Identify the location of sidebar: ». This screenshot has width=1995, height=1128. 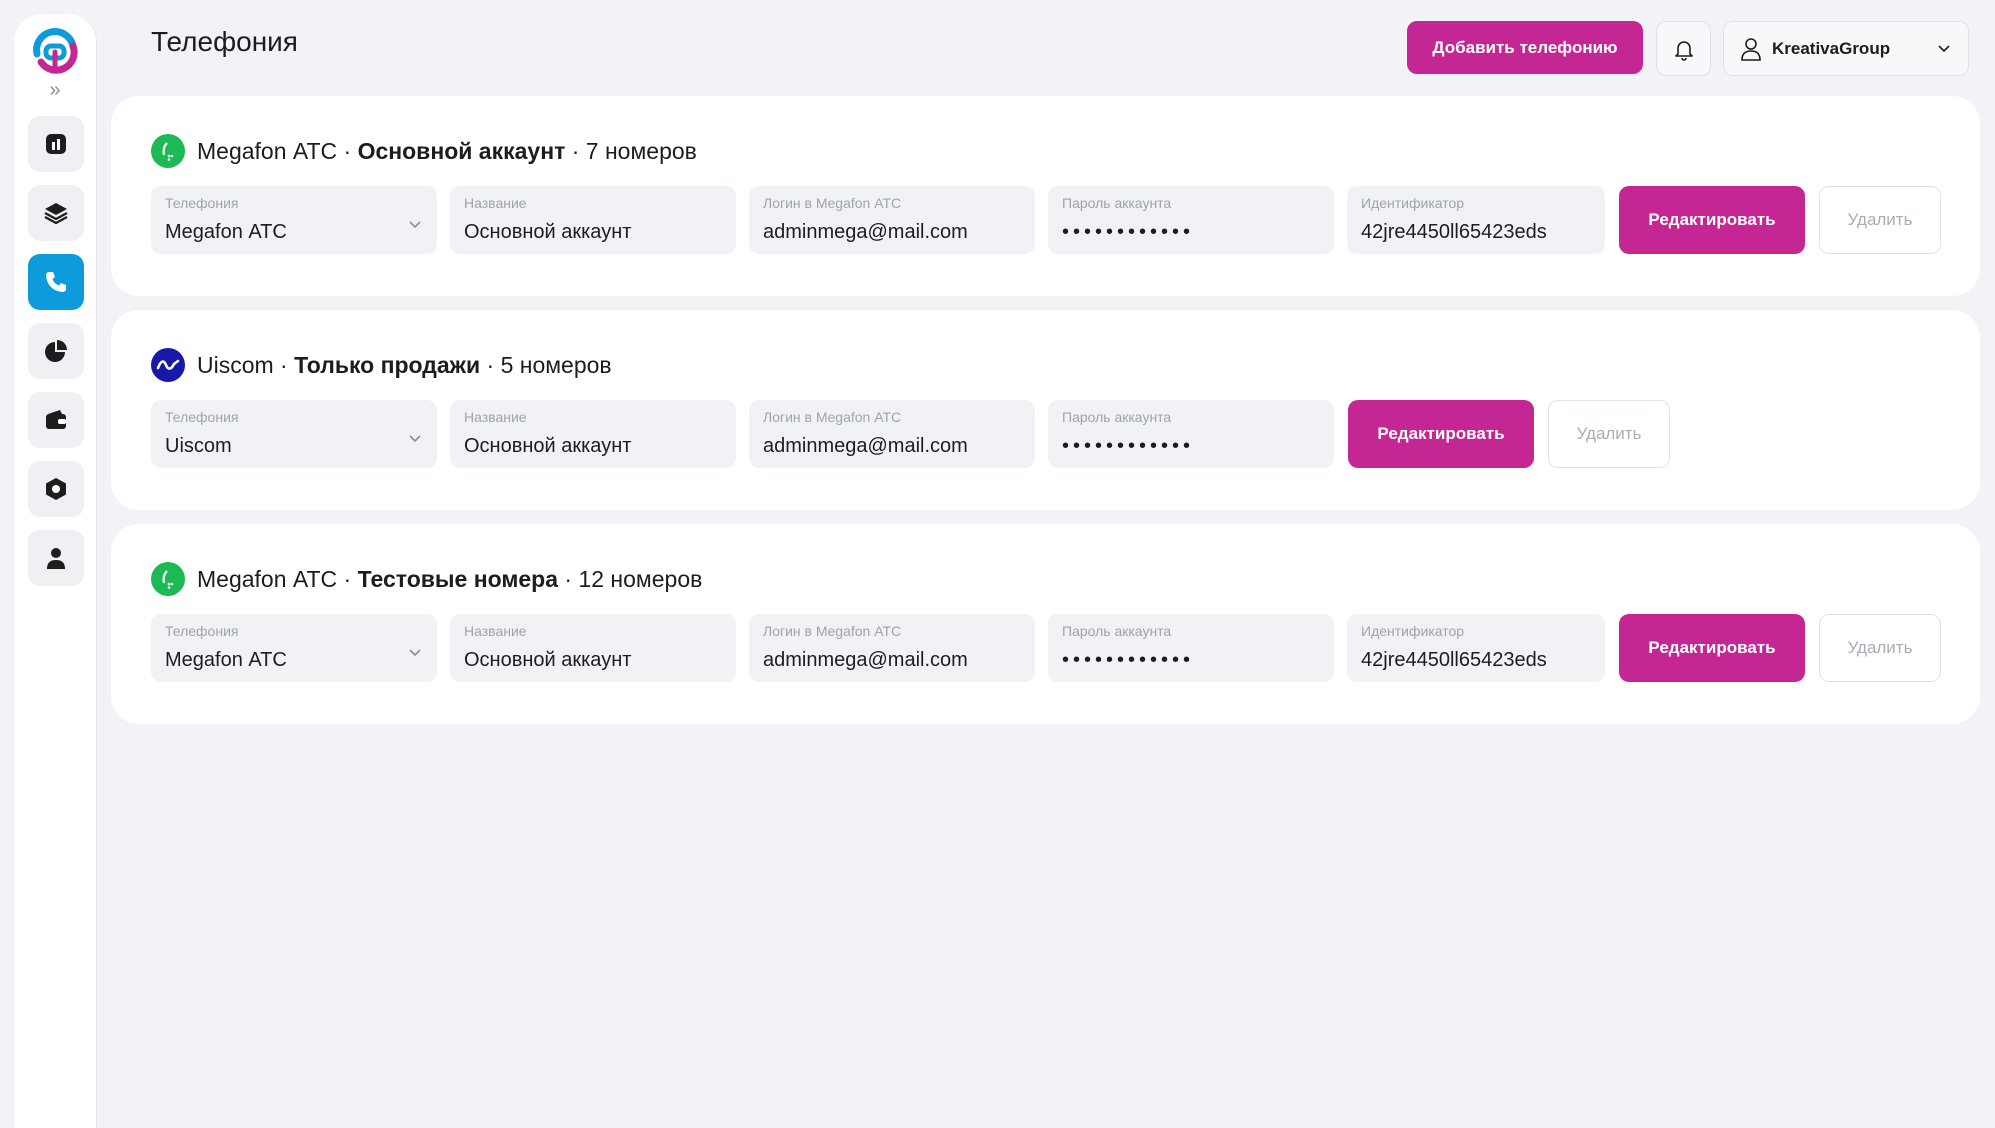
(55, 571).